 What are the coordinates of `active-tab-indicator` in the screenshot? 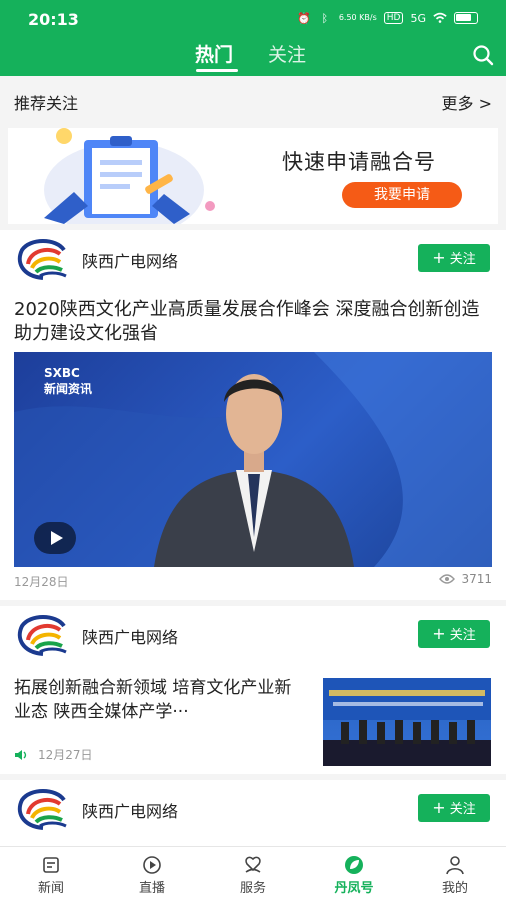 It's located at (217, 70).